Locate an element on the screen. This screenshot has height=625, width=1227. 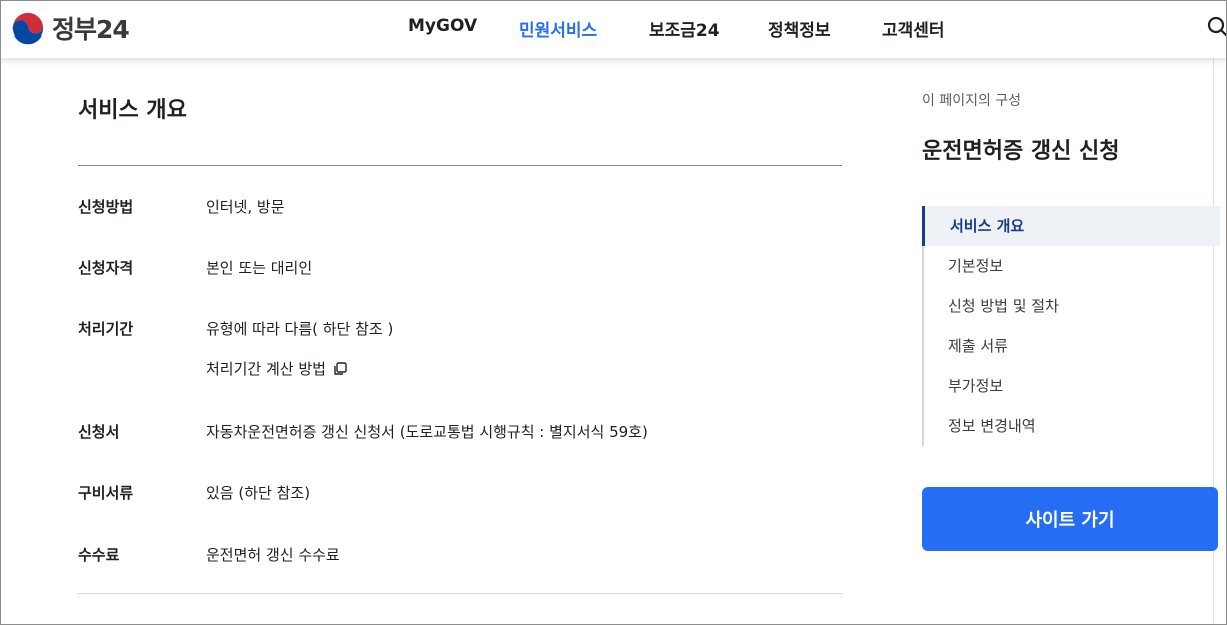
row-label-application-form: 신청서 is located at coordinates (99, 432).